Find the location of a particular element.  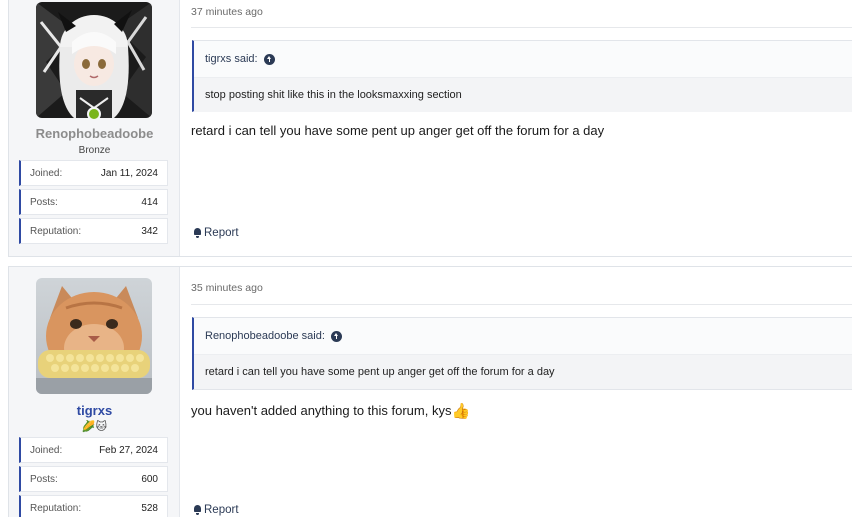

online-status-indicator is located at coordinates (94, 114).